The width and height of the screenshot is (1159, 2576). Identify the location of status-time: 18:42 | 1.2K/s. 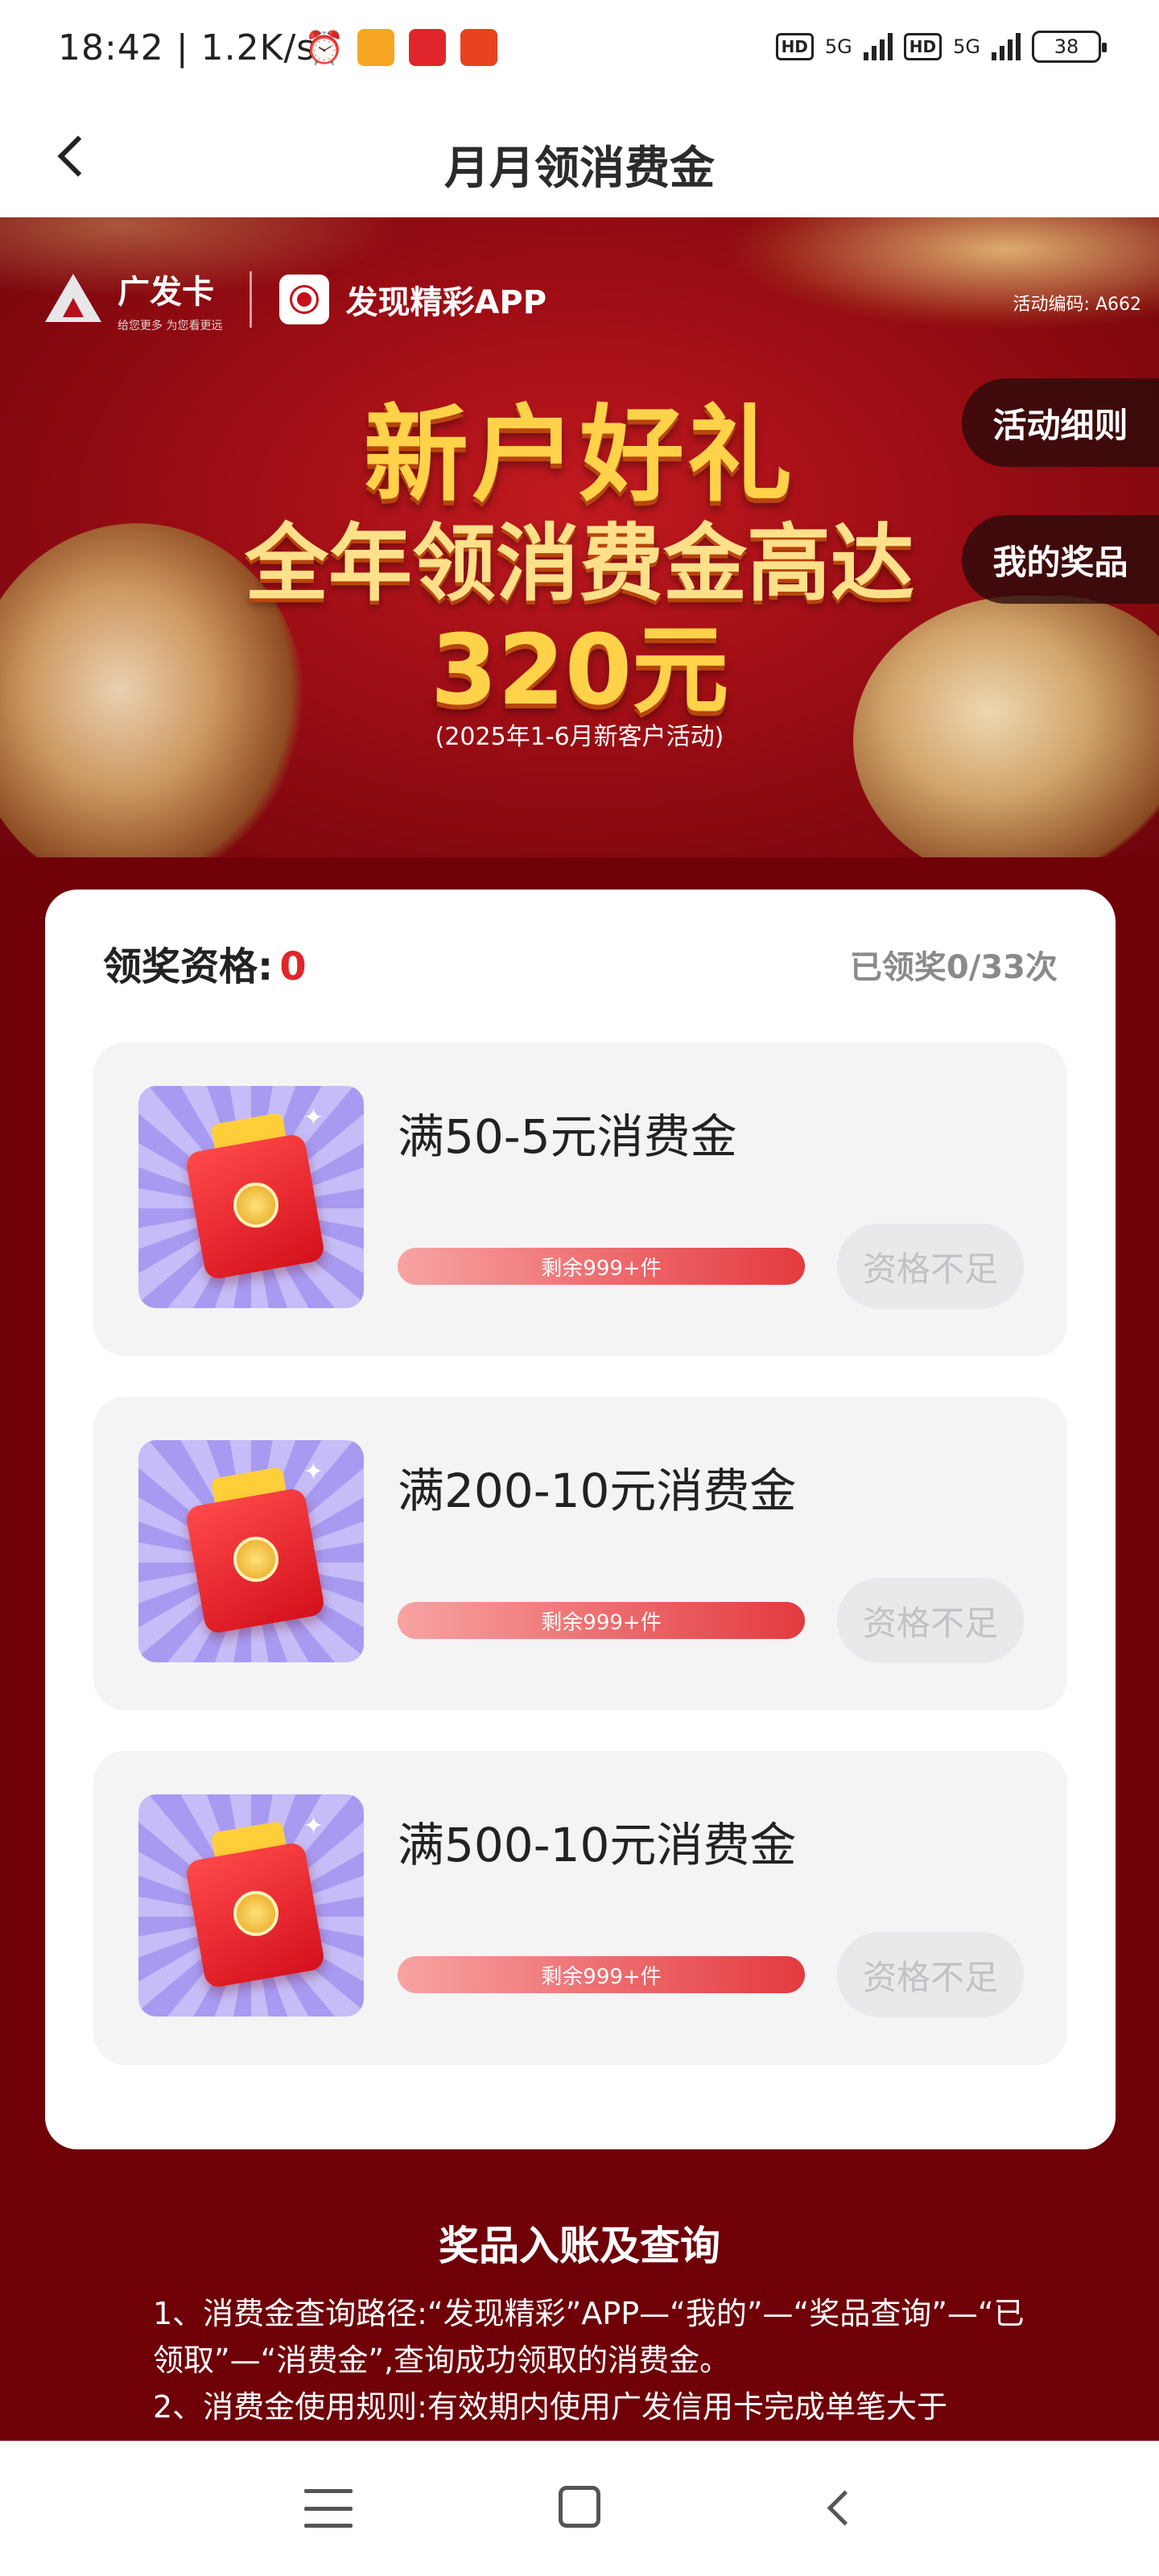
(187, 47).